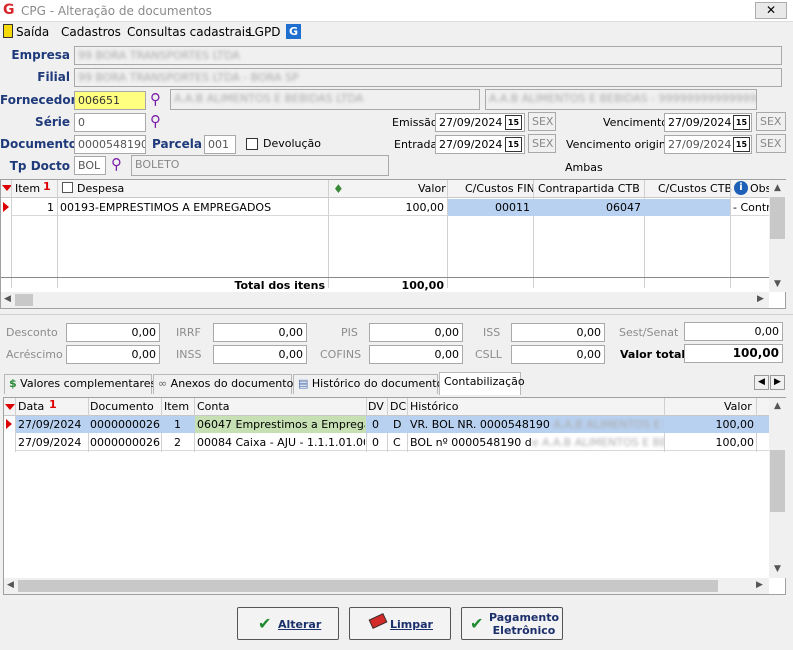 This screenshot has width=793, height=650. I want to click on items-hscroll-thumb, so click(24, 300).